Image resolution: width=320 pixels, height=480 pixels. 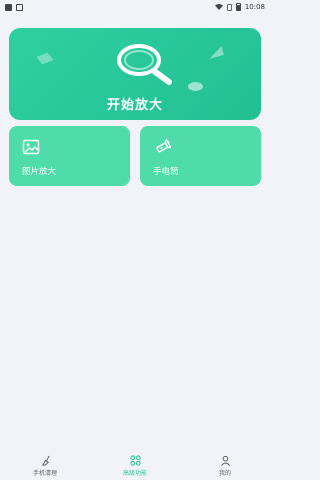 I want to click on nav-item-advanced: 高级功能, so click(x=135, y=463).